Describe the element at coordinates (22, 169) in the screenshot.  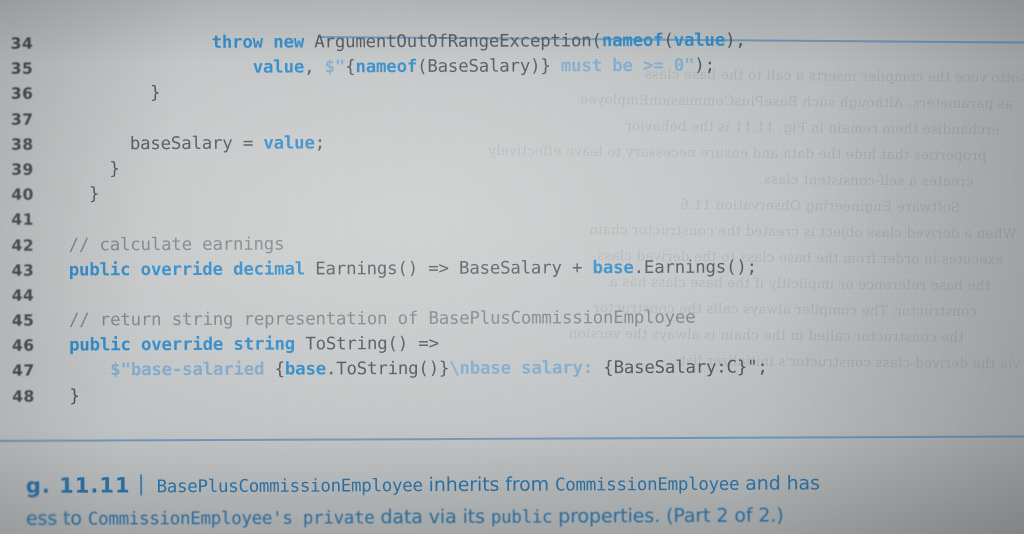
I see `code-line-number: 39` at that location.